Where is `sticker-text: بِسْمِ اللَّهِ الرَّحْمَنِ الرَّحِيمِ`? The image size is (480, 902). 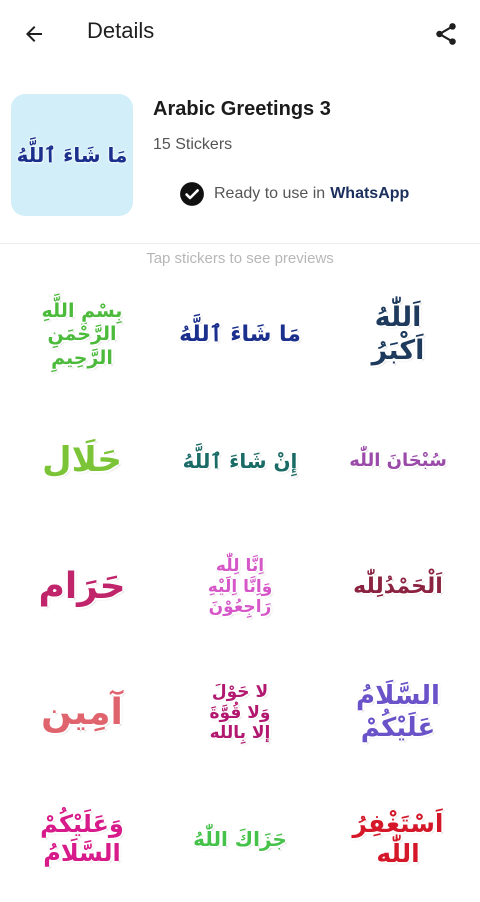
sticker-text: بِسْمِ اللَّهِ الرَّحْمَنِ الرَّحِيمِ is located at coordinates (82, 334).